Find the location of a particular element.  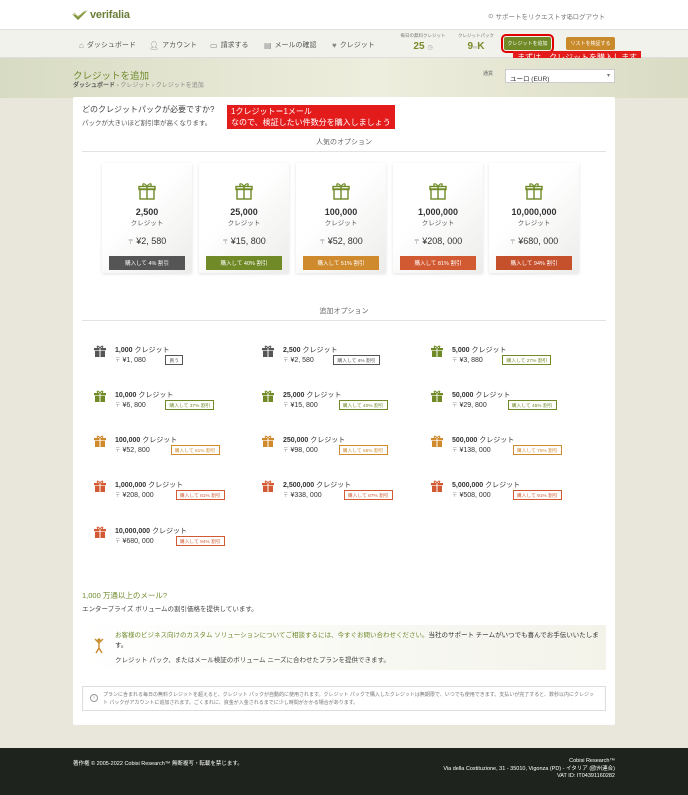

nav-billing: ▭ 請求する is located at coordinates (229, 45).